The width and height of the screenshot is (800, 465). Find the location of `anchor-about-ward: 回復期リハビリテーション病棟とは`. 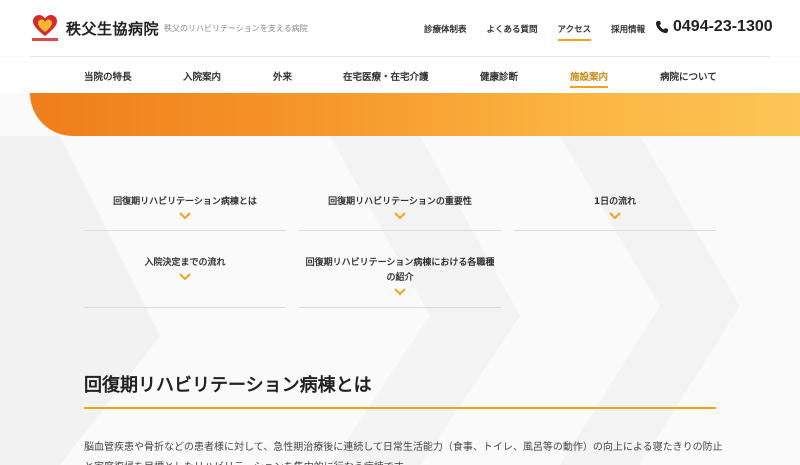

anchor-about-ward: 回復期リハビリテーション病棟とは is located at coordinates (185, 213).